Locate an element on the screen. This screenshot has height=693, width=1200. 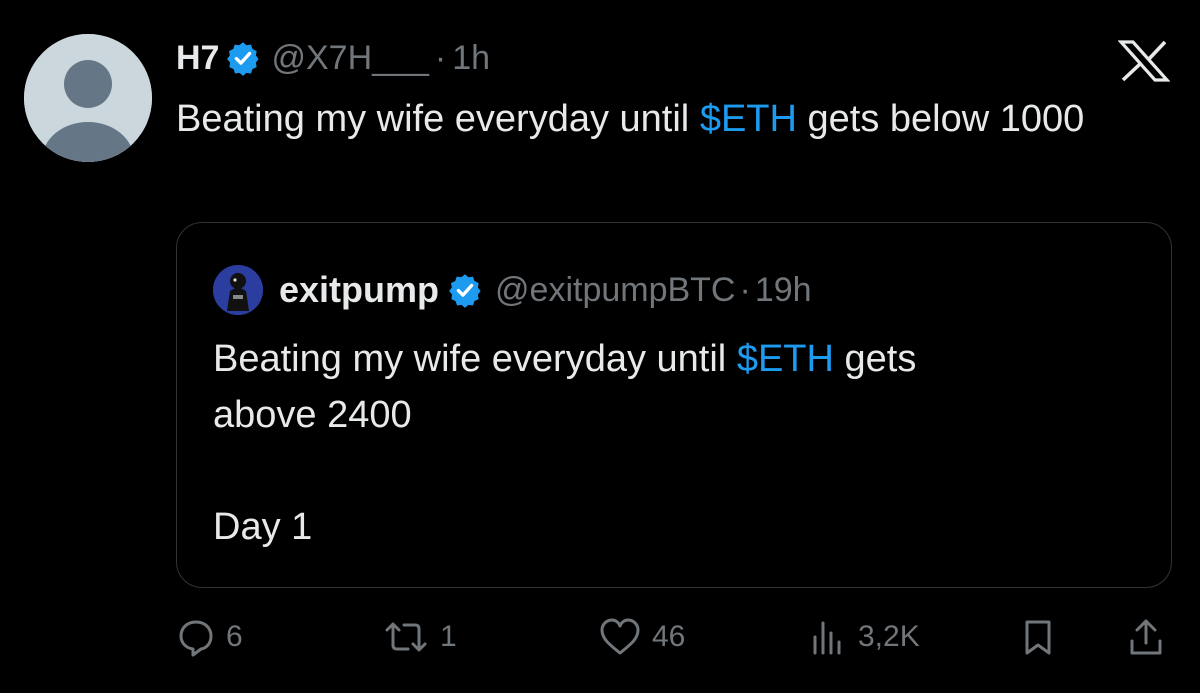
views-button: 3,2K is located at coordinates (864, 637).